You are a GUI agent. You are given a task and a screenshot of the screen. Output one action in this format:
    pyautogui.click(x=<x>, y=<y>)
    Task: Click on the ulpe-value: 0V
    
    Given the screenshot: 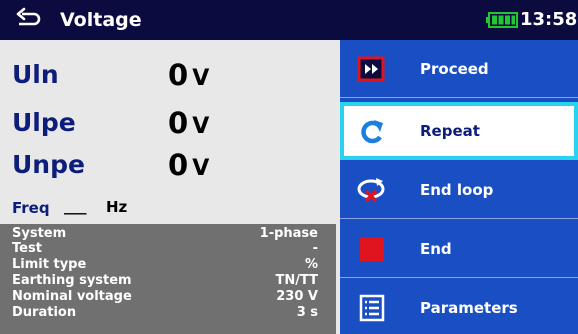 What is the action you would take?
    pyautogui.click(x=188, y=125)
    